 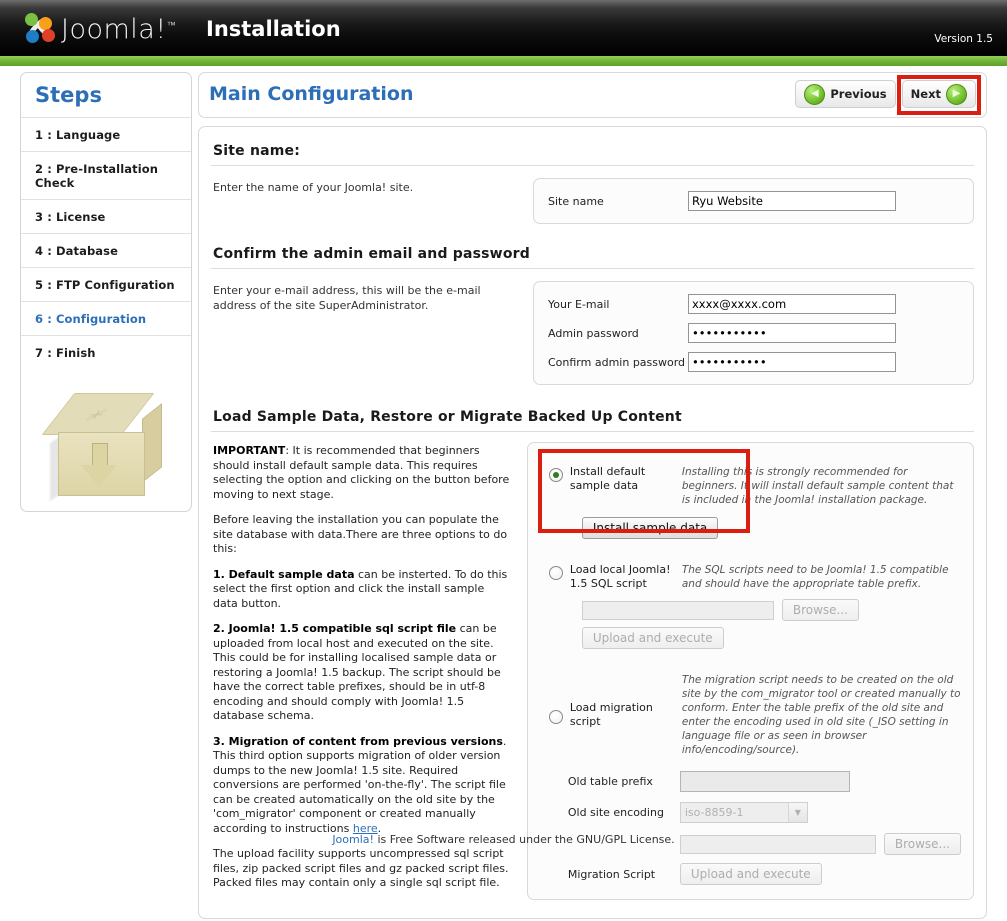 I want to click on sql-upload-execute-button: Upload and execute, so click(x=652, y=638).